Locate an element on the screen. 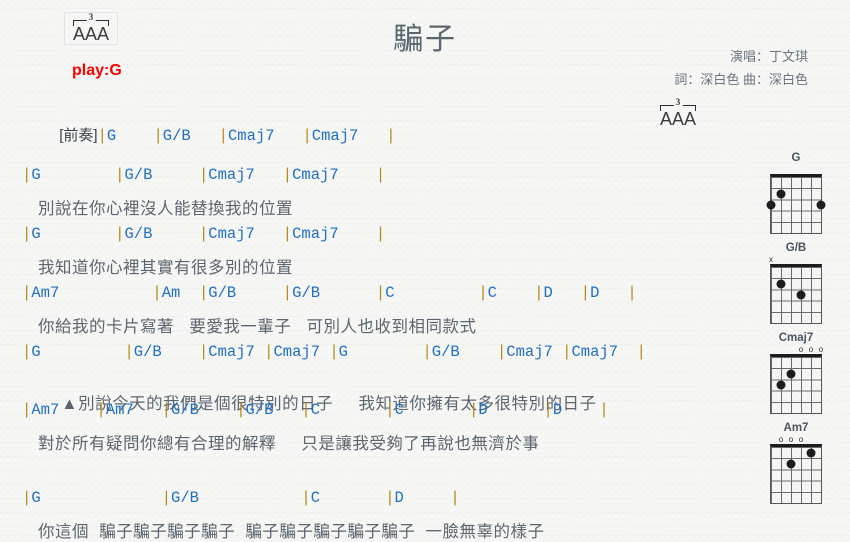 This screenshot has width=850, height=542. triplet-marker-middle: 3 AAA is located at coordinates (678, 113).